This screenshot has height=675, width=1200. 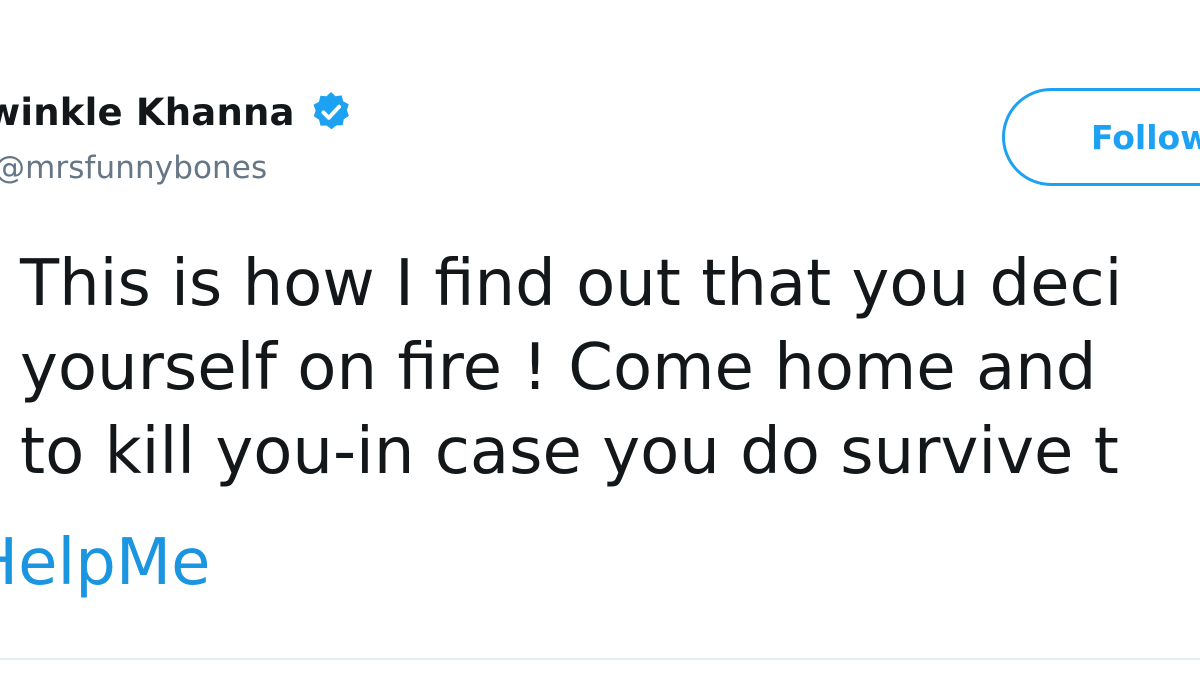 I want to click on follow-button: Follow, so click(x=1101, y=137).